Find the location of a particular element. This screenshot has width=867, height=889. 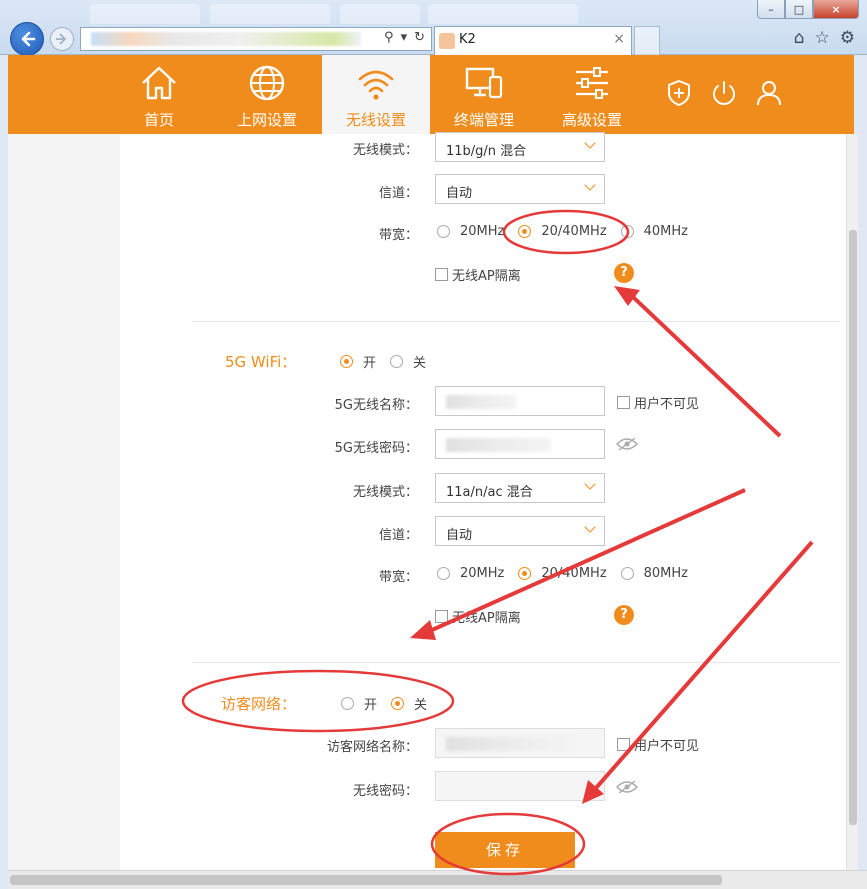

radio-label: 40MHz is located at coordinates (665, 231).